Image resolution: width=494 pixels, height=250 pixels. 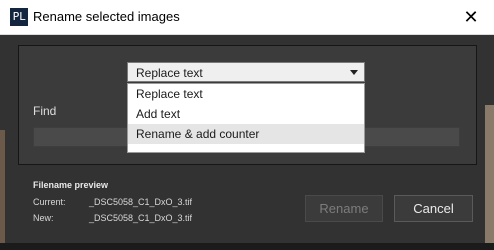 I want to click on mode-select-value: Replace text, so click(x=169, y=73).